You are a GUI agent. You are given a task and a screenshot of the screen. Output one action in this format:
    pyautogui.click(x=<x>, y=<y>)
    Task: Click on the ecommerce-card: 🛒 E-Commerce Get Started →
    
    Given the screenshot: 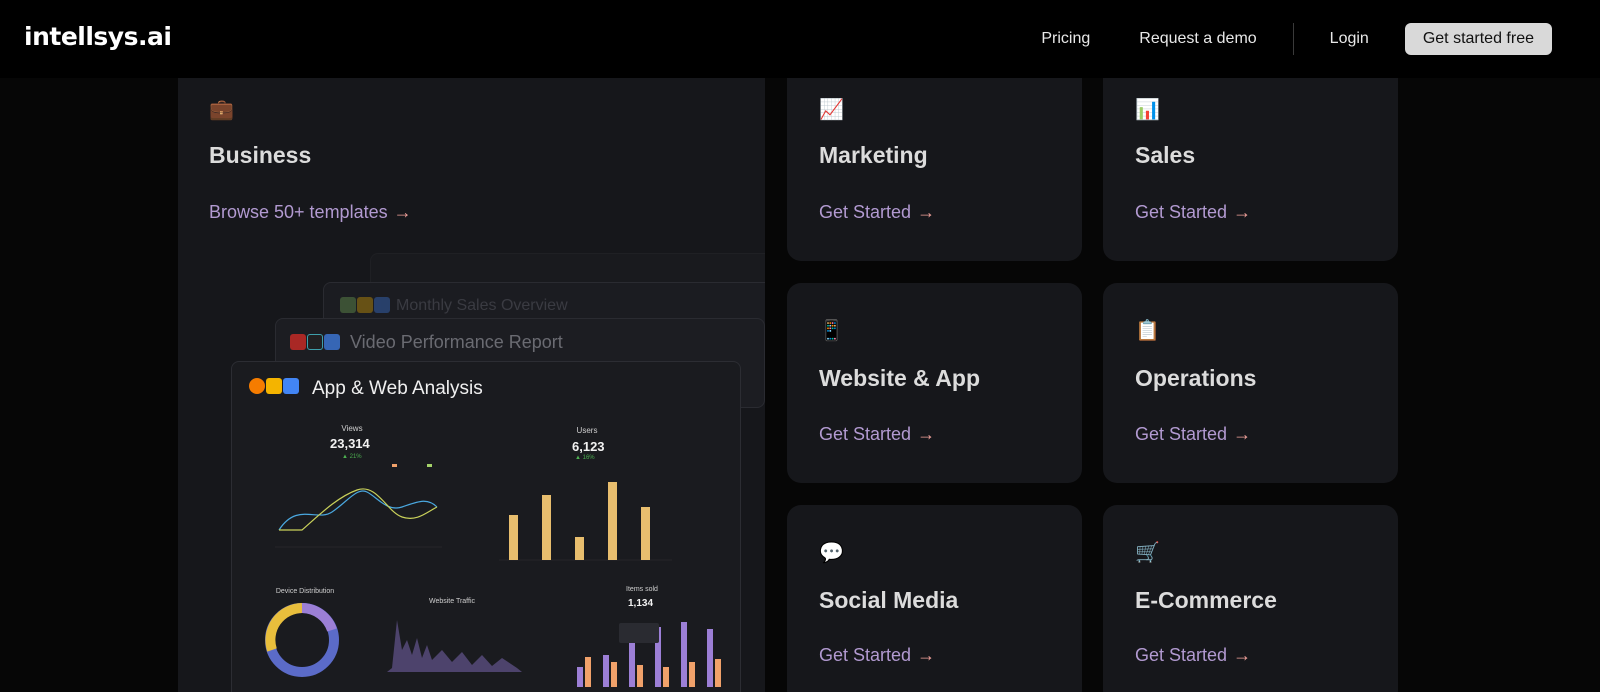 What is the action you would take?
    pyautogui.click(x=1250, y=598)
    